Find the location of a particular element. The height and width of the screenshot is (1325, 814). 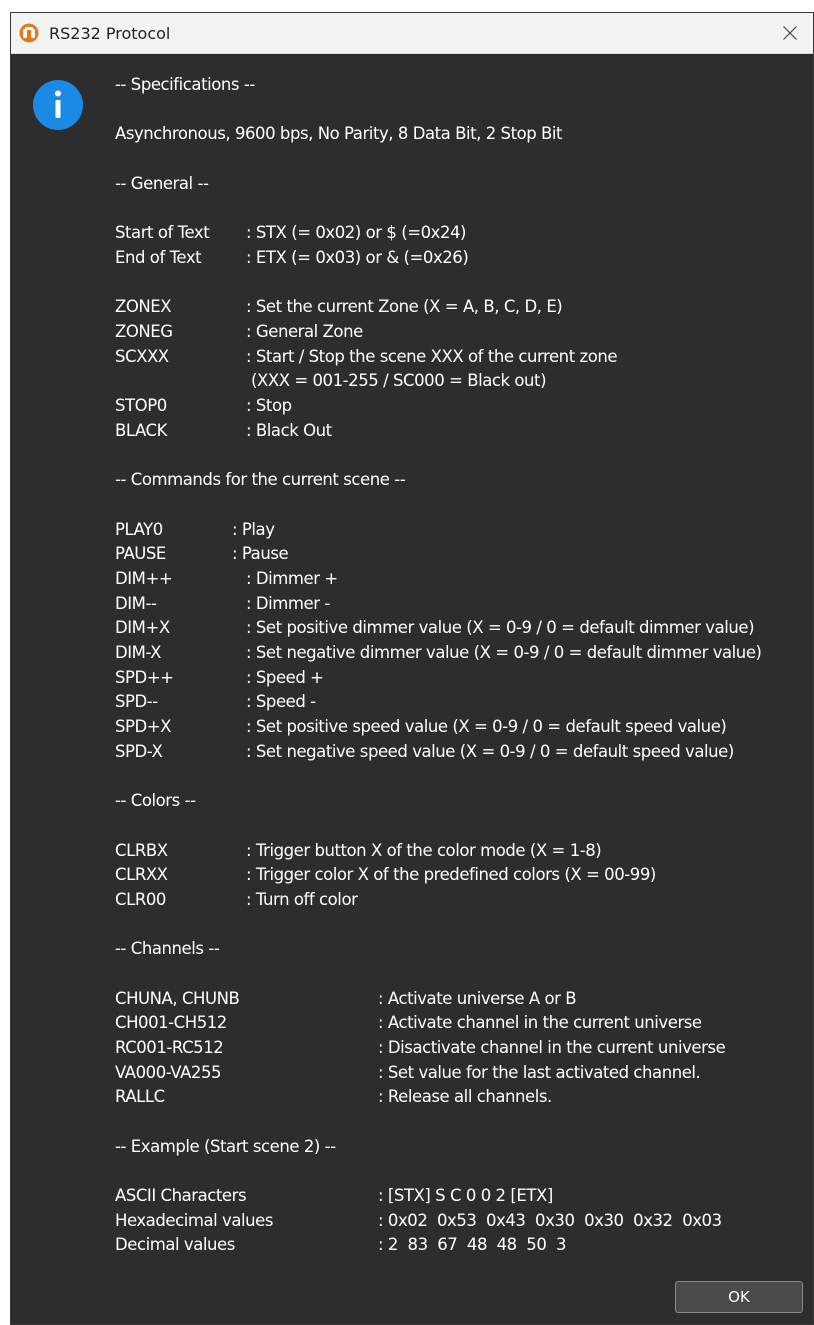

command-description: : Black Out is located at coordinates (289, 430).